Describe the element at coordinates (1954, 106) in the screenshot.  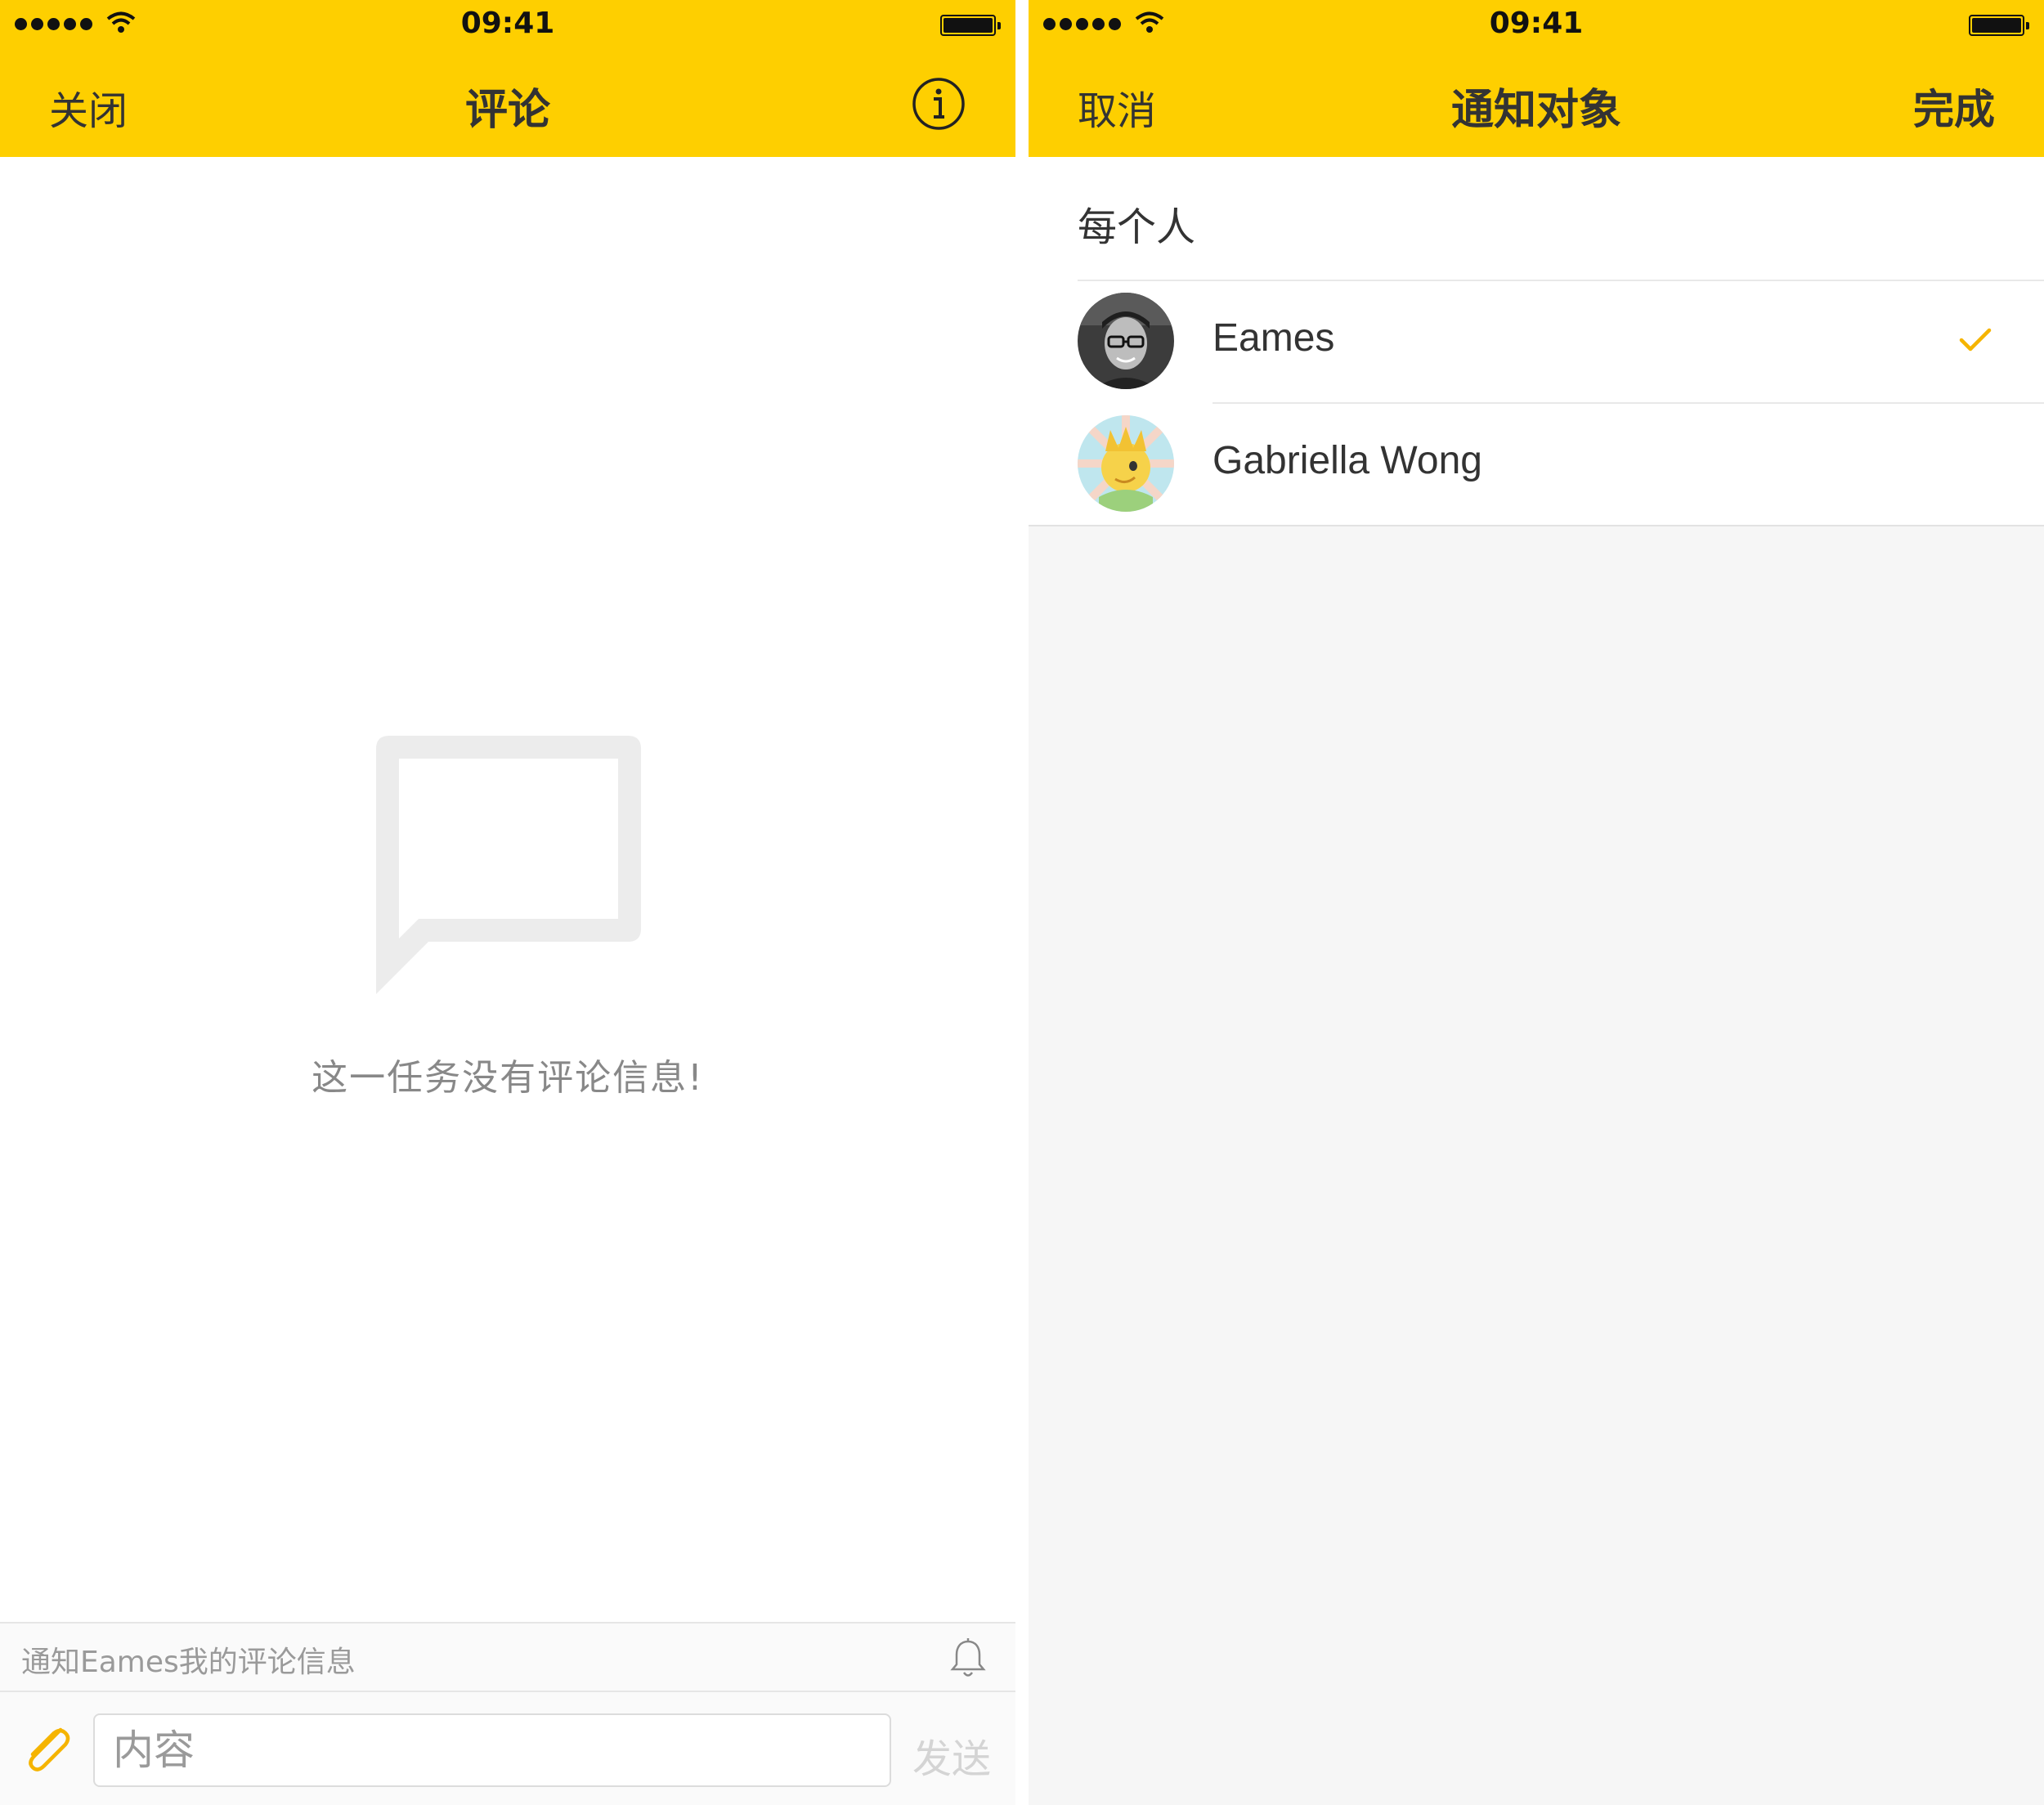
I see `done-button: 完成` at that location.